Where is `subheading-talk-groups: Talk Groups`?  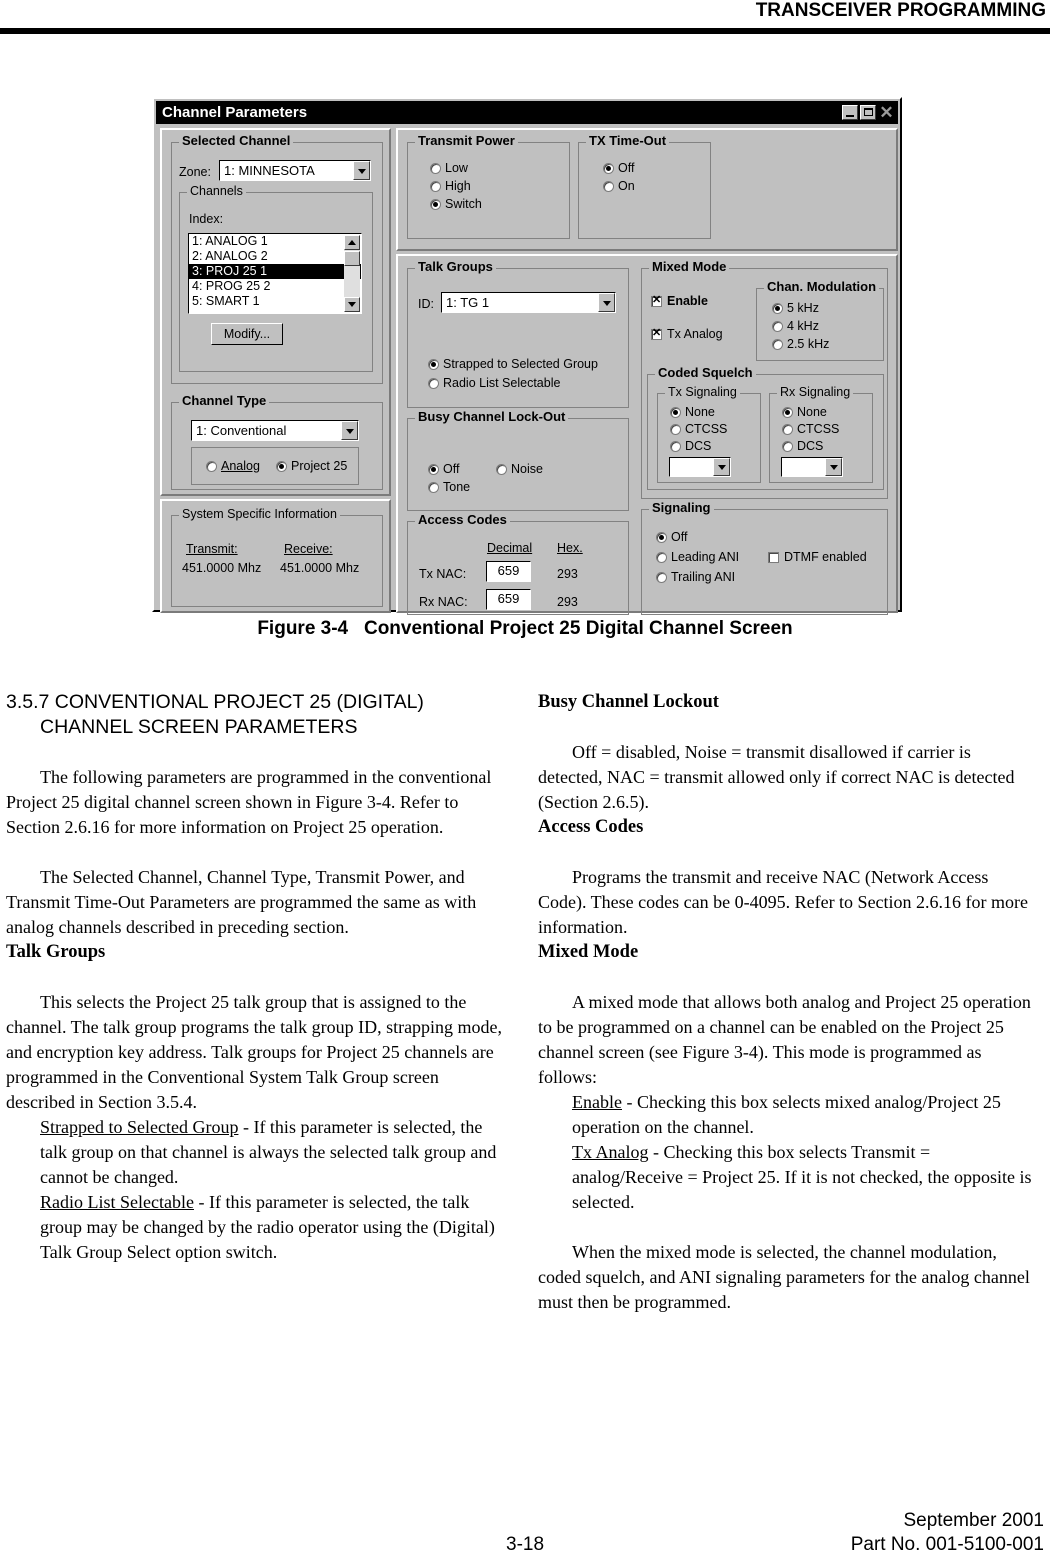 subheading-talk-groups: Talk Groups is located at coordinates (56, 952).